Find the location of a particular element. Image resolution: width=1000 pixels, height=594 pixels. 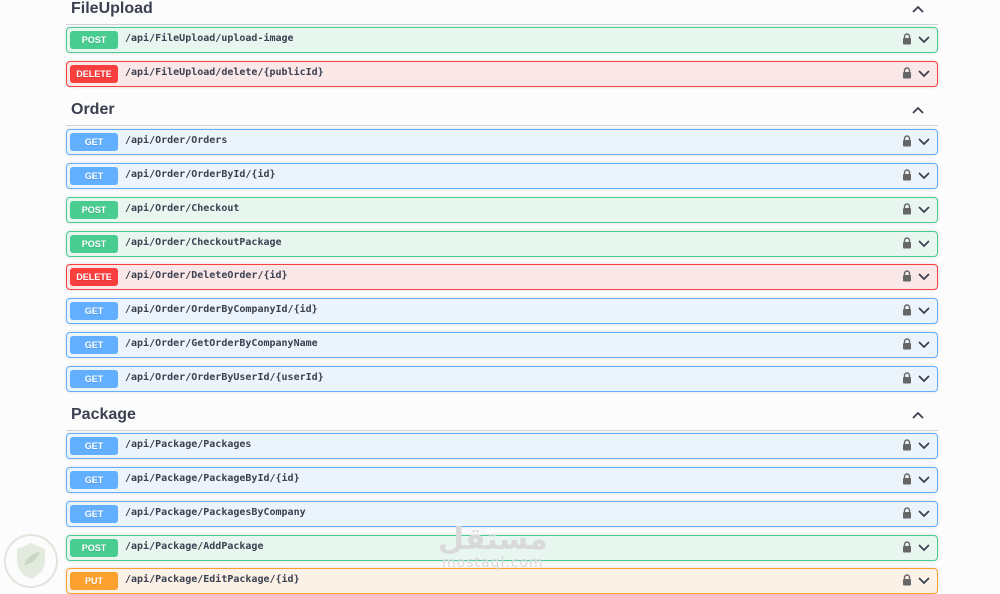

shield-logo-icon is located at coordinates (31, 561).